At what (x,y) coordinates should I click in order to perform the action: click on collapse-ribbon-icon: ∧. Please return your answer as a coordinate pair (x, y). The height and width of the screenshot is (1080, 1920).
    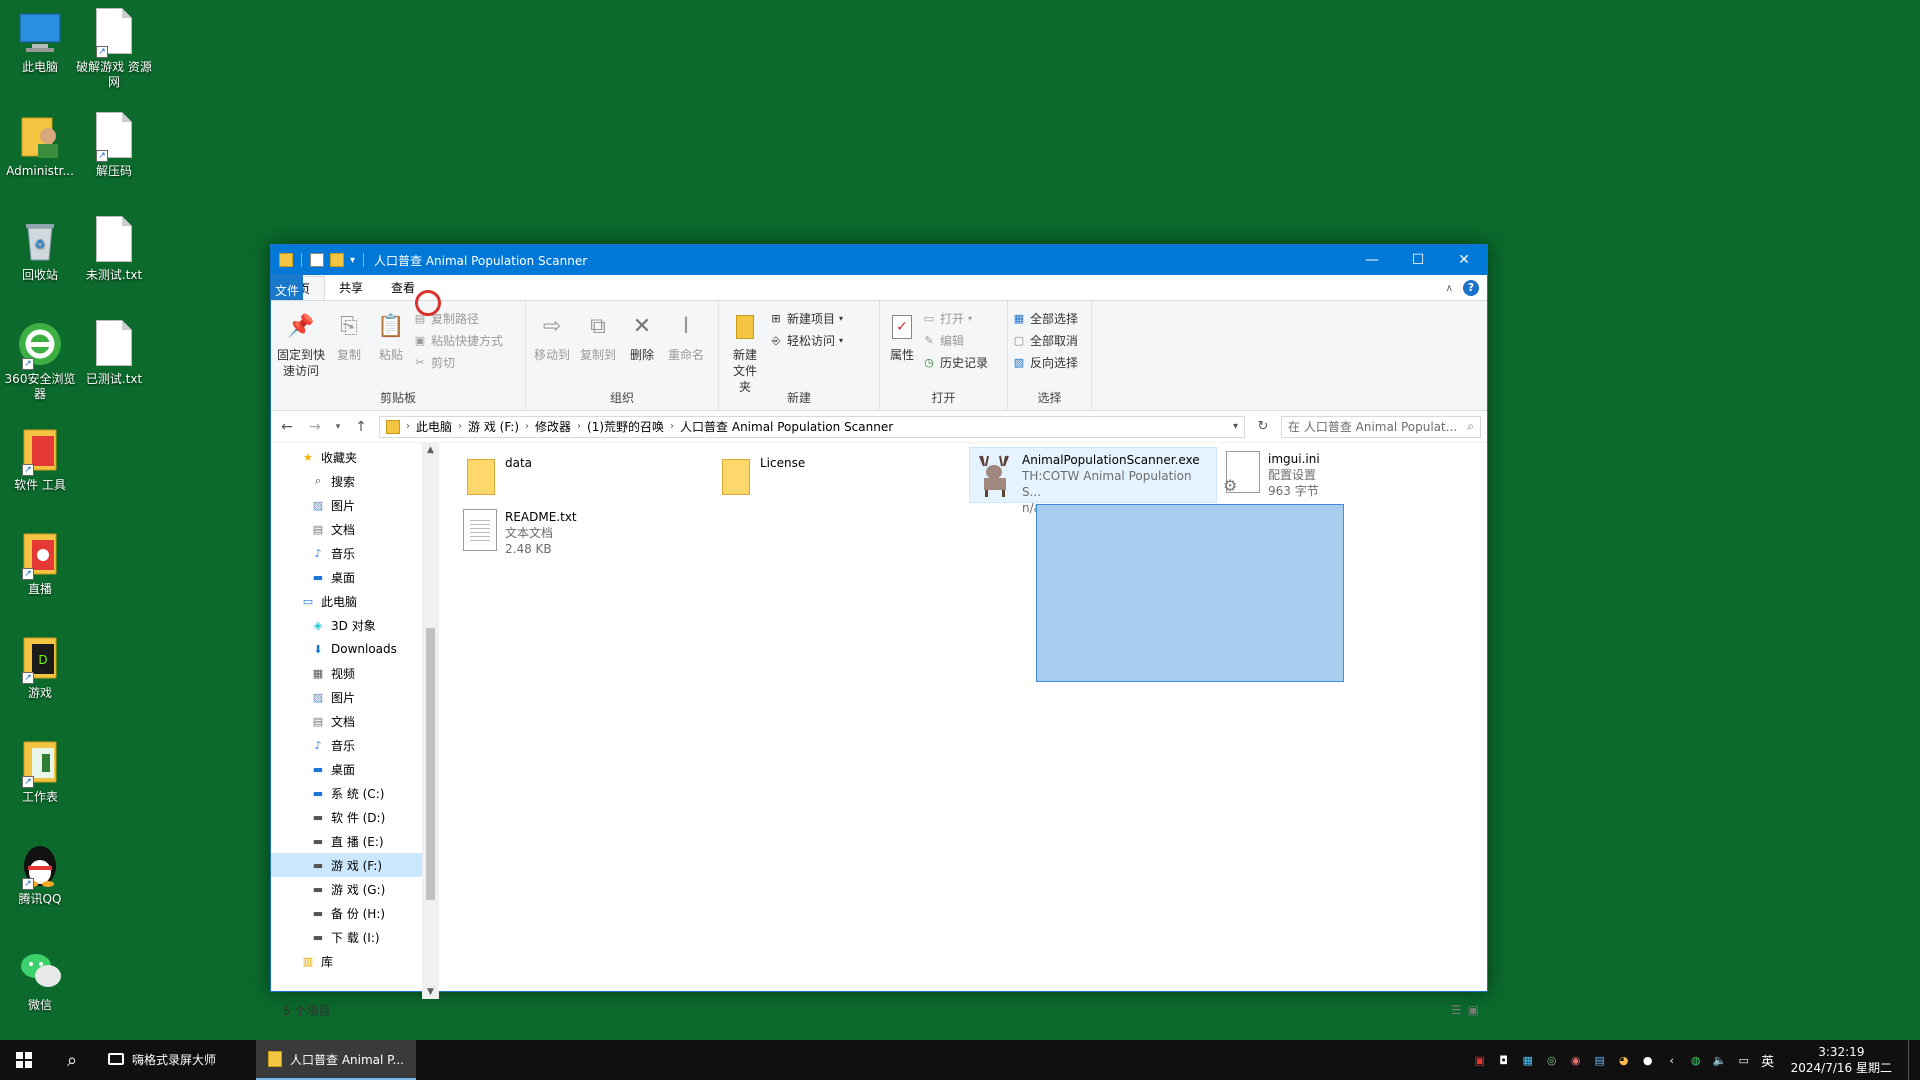
    Looking at the image, I should click on (1449, 288).